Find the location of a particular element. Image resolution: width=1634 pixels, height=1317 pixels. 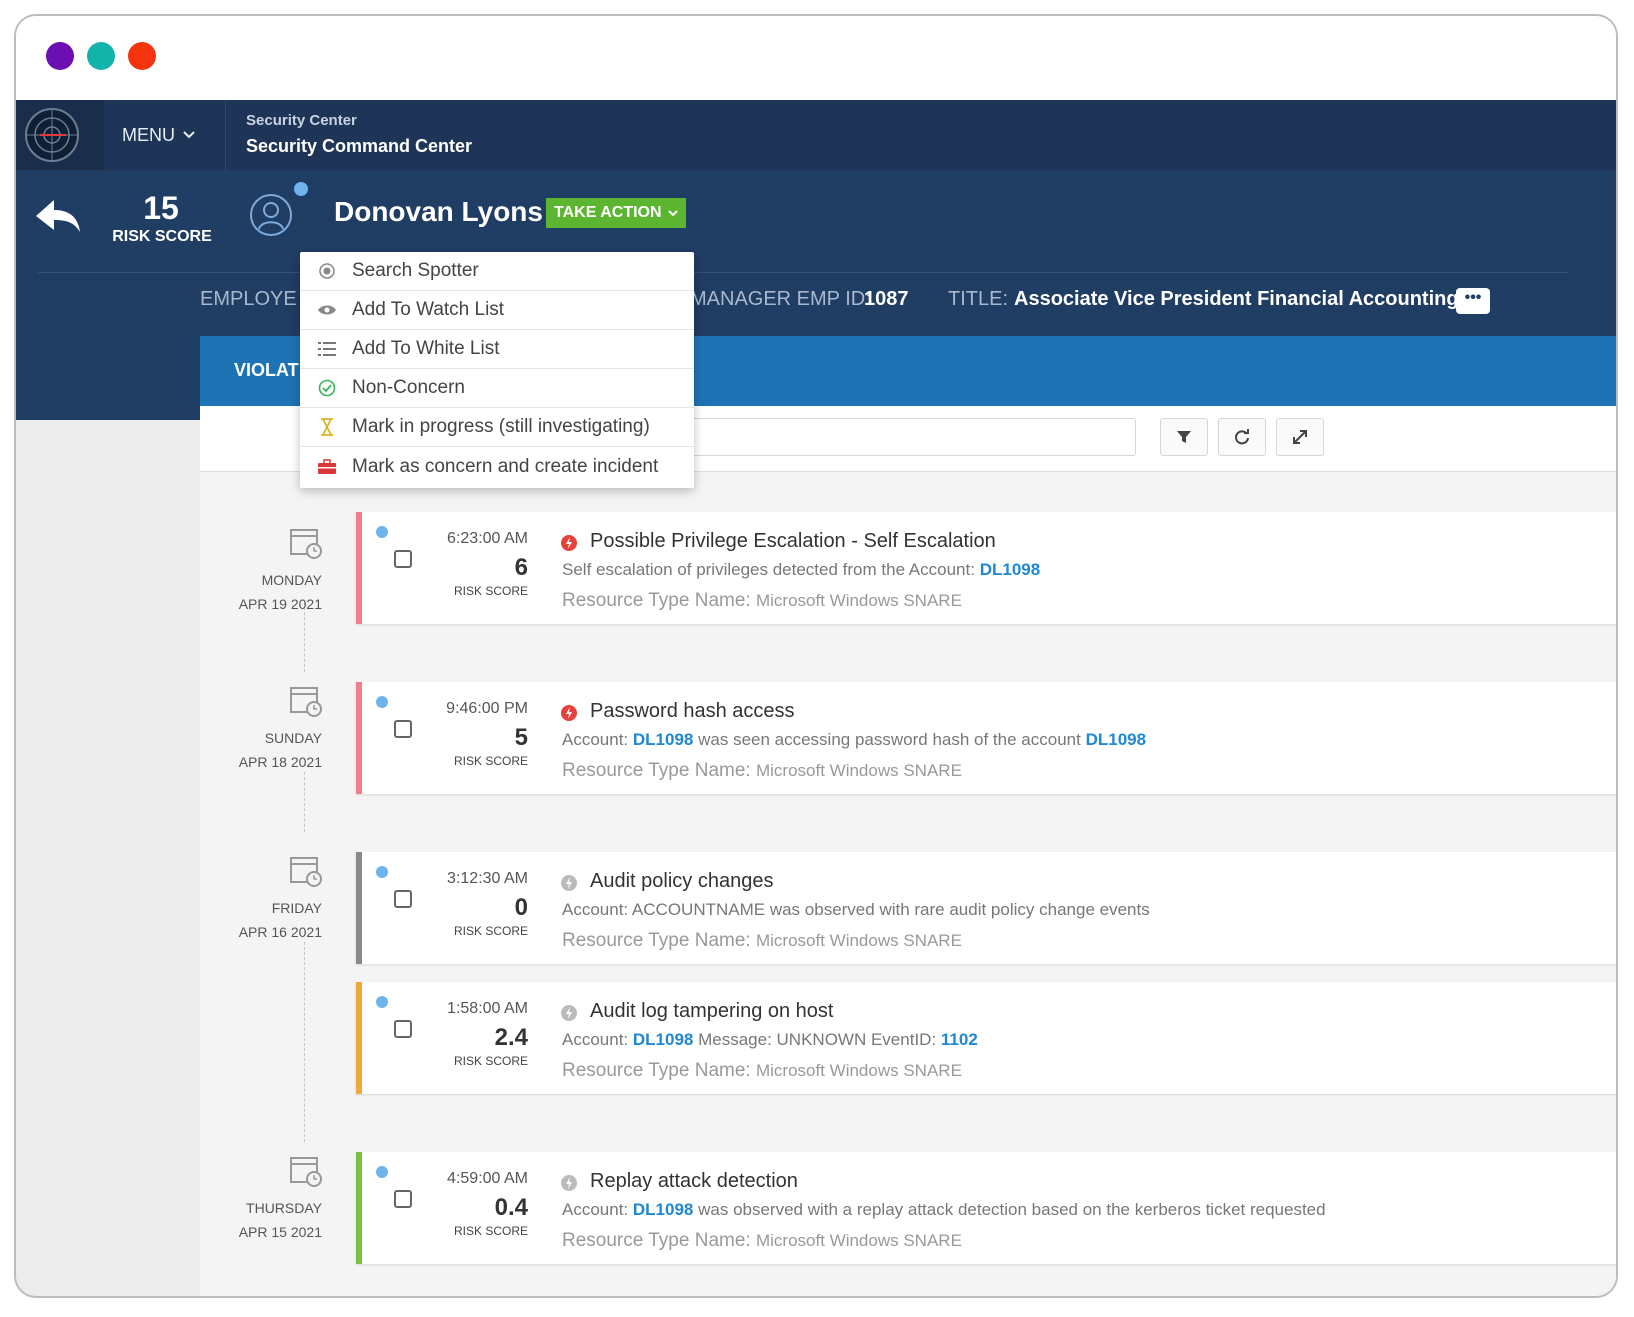

violation-time: 6:23:00 AM is located at coordinates (487, 538).